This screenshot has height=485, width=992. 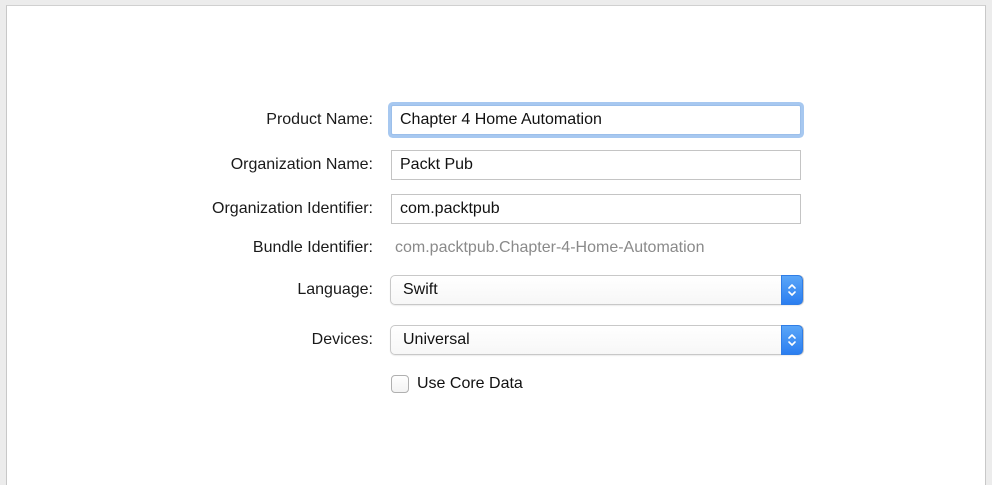 I want to click on organization-identifier-row: Organization Identifier:, so click(x=496, y=209).